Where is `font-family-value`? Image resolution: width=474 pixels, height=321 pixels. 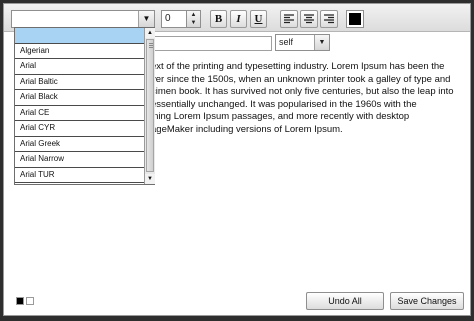
font-family-value is located at coordinates (13, 21).